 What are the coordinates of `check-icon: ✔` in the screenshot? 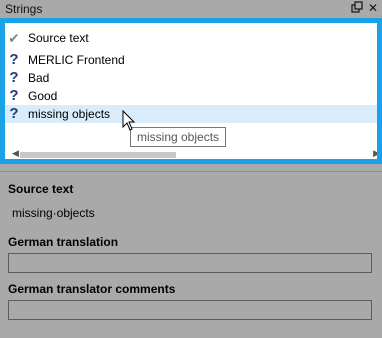 It's located at (14, 38).